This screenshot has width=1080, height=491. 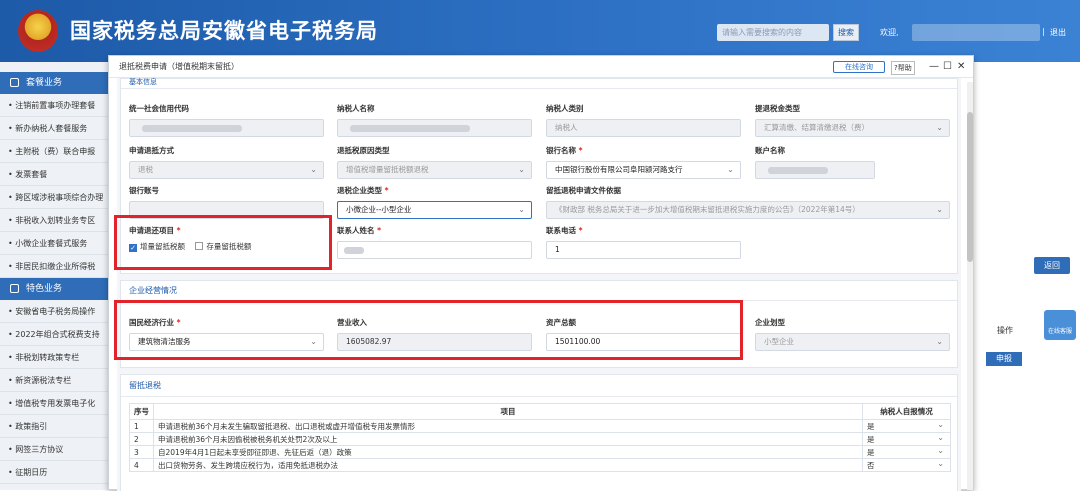 I want to click on sidebar-item: • 主附税（费）联合申报, so click(x=54, y=151).